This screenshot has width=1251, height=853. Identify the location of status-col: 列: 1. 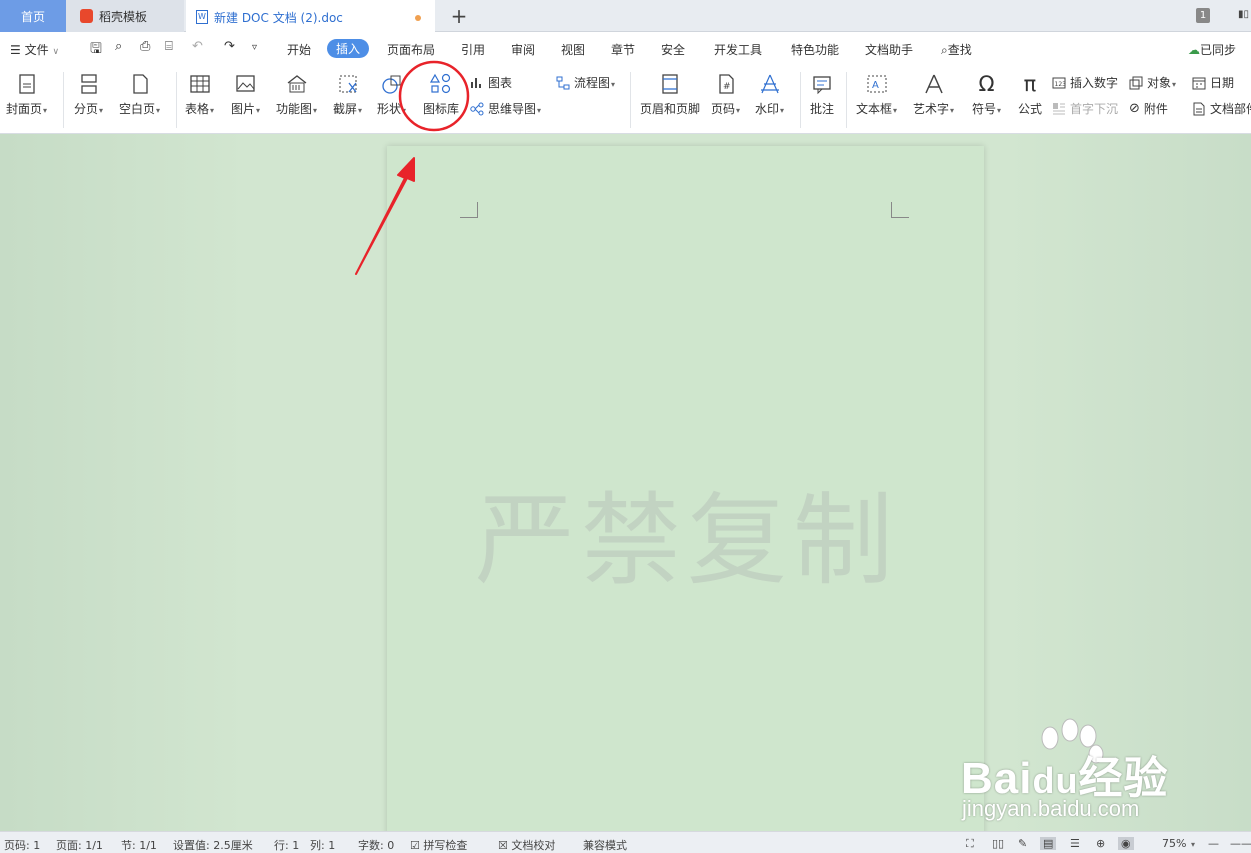
(322, 845).